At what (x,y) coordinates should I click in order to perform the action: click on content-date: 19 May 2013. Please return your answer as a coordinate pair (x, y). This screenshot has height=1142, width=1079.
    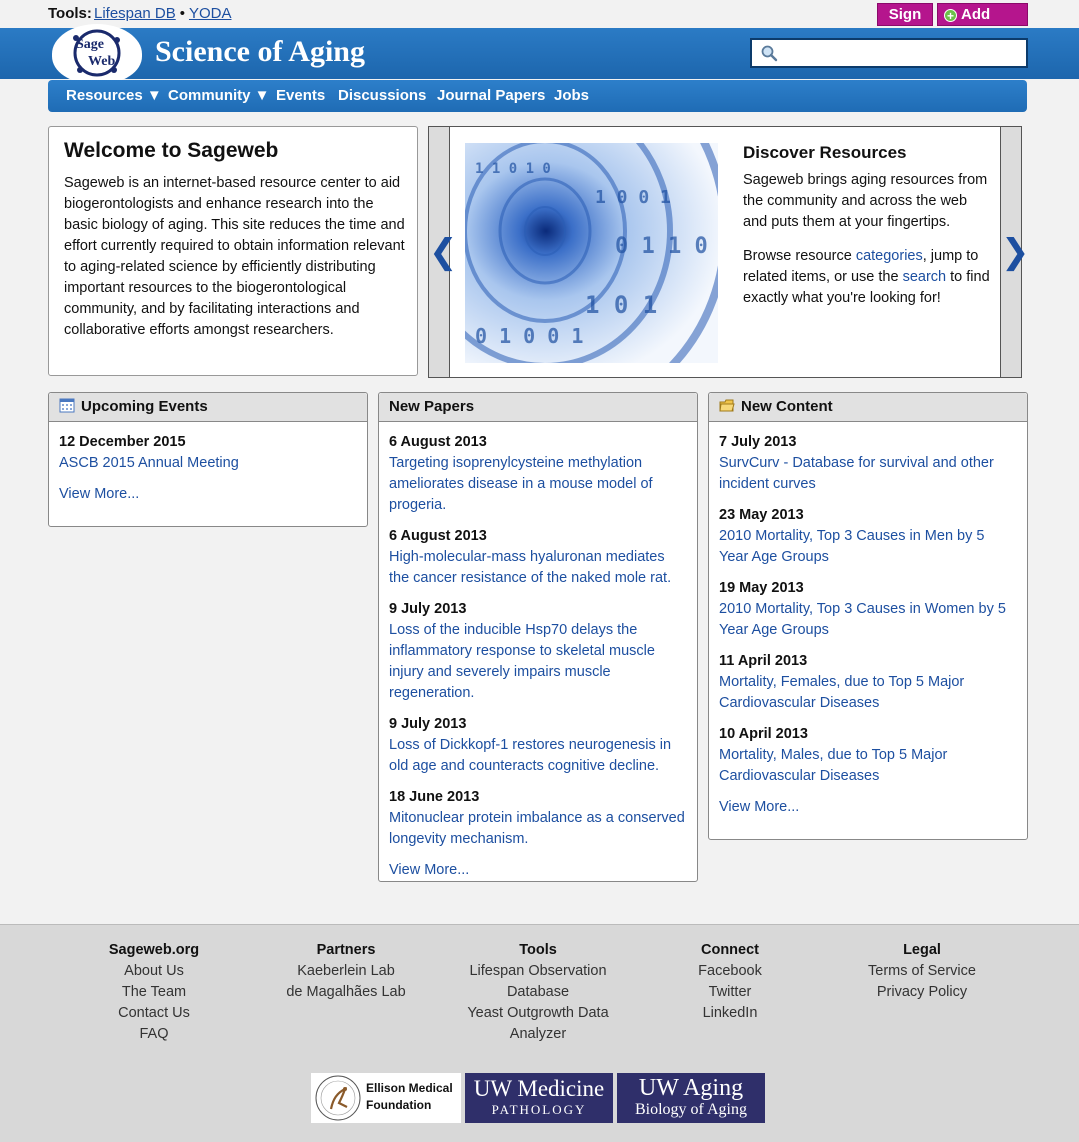
    Looking at the image, I should click on (761, 588).